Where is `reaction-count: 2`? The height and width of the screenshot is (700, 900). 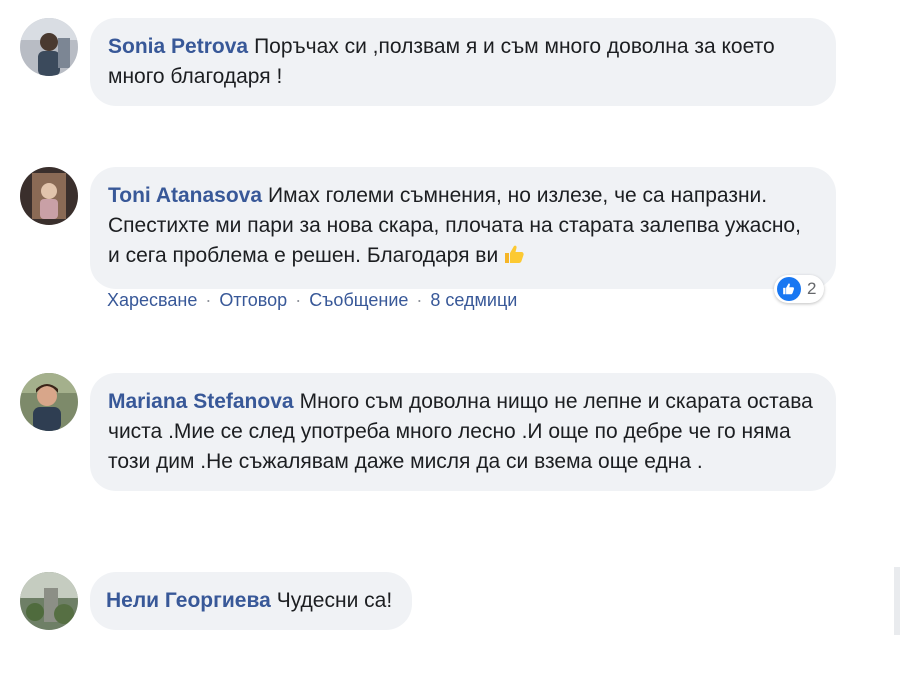 reaction-count: 2 is located at coordinates (812, 288).